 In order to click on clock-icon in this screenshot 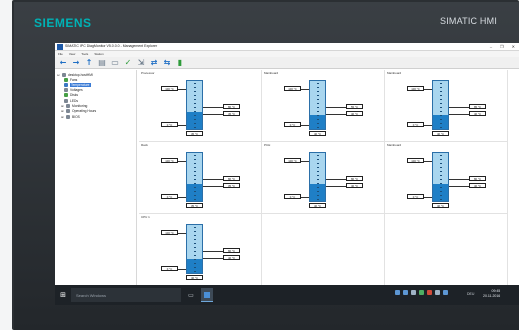, I will do `click(68, 111)`.